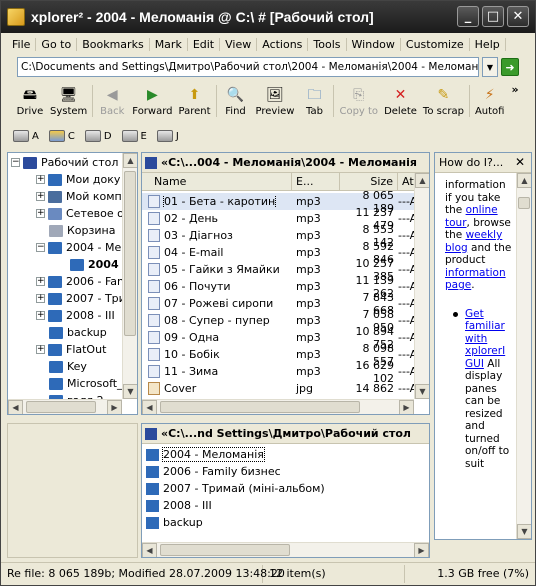 The height and width of the screenshot is (586, 536). I want to click on drive-e-button: E, so click(134, 136).